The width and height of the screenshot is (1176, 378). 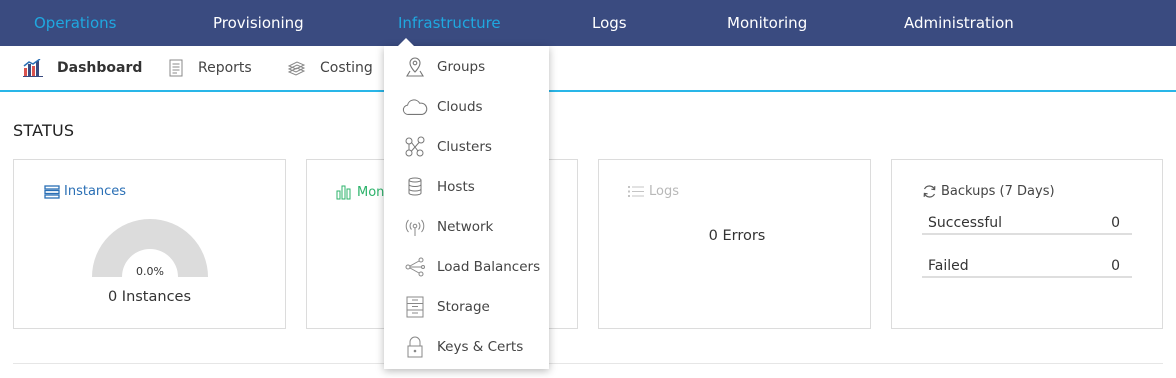 I want to click on monitoring-title-label: Mon, so click(x=371, y=192).